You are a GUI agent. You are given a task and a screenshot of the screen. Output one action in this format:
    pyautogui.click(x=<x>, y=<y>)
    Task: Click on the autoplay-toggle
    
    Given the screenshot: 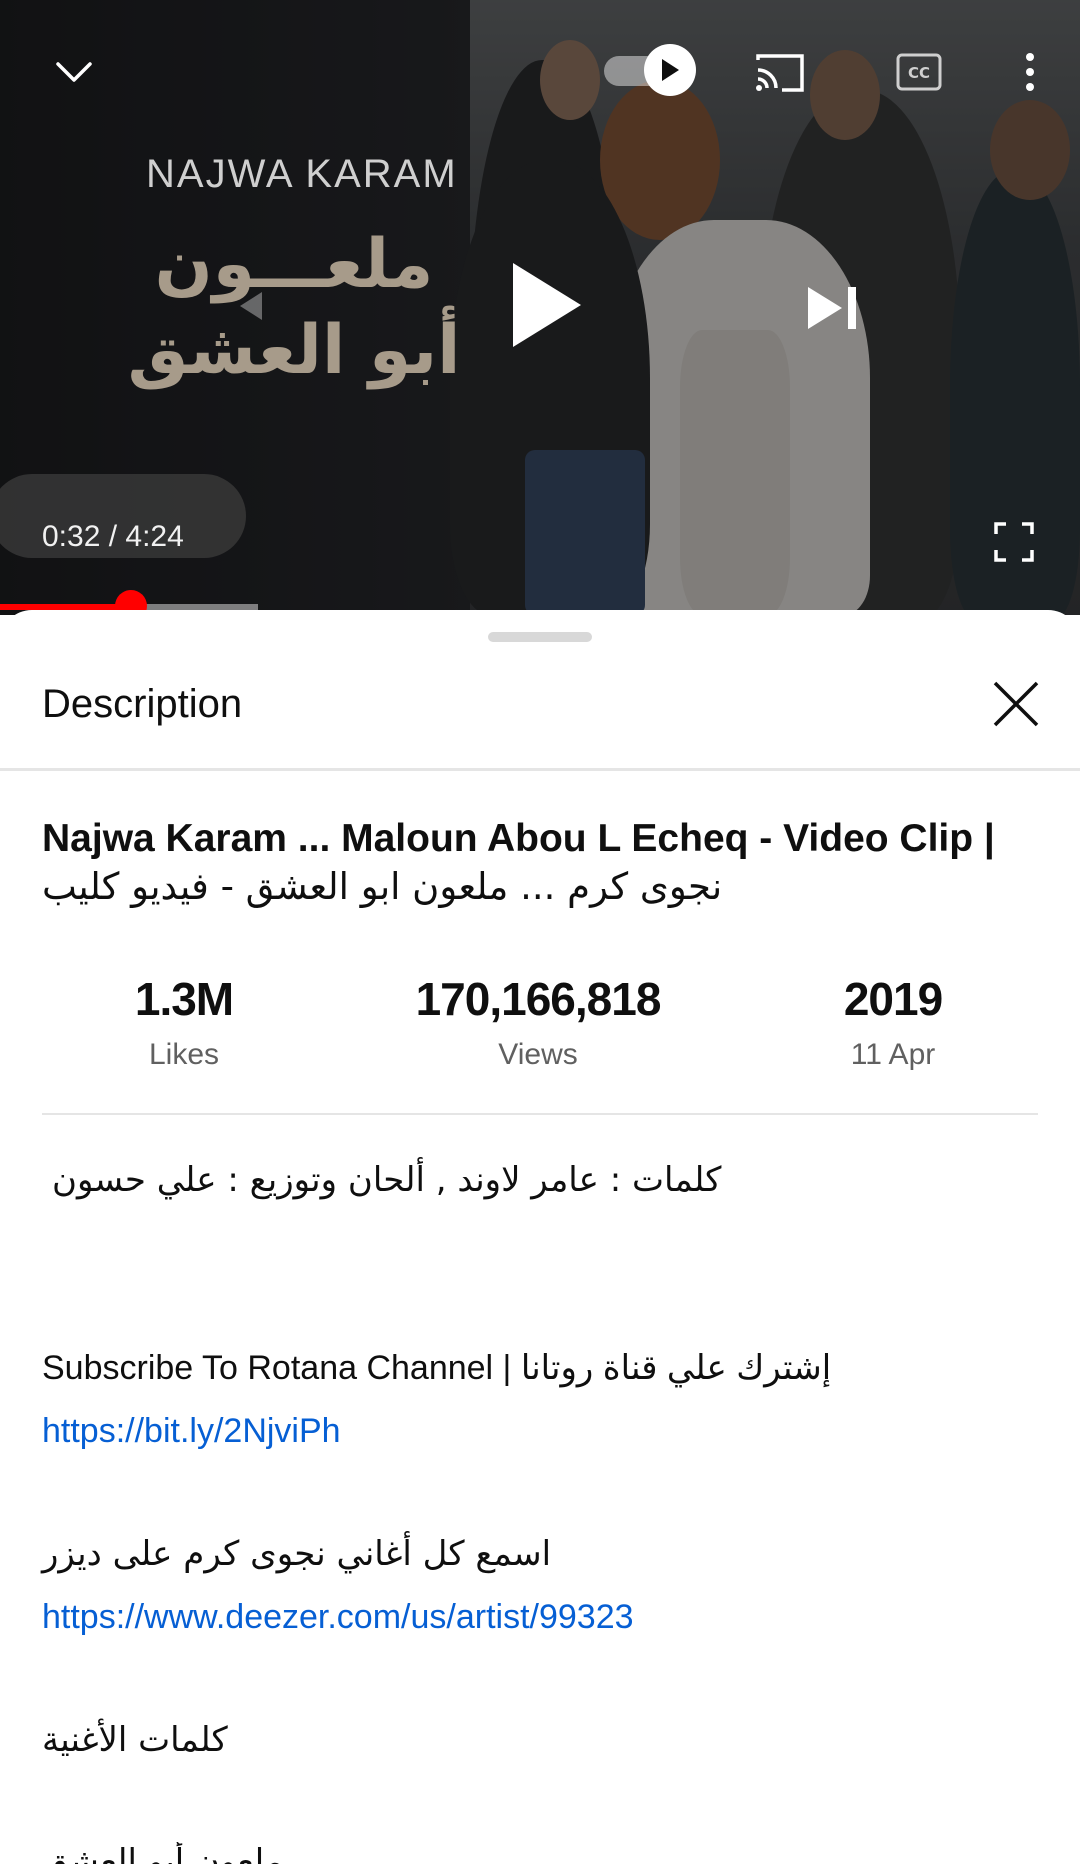 What is the action you would take?
    pyautogui.click(x=649, y=70)
    